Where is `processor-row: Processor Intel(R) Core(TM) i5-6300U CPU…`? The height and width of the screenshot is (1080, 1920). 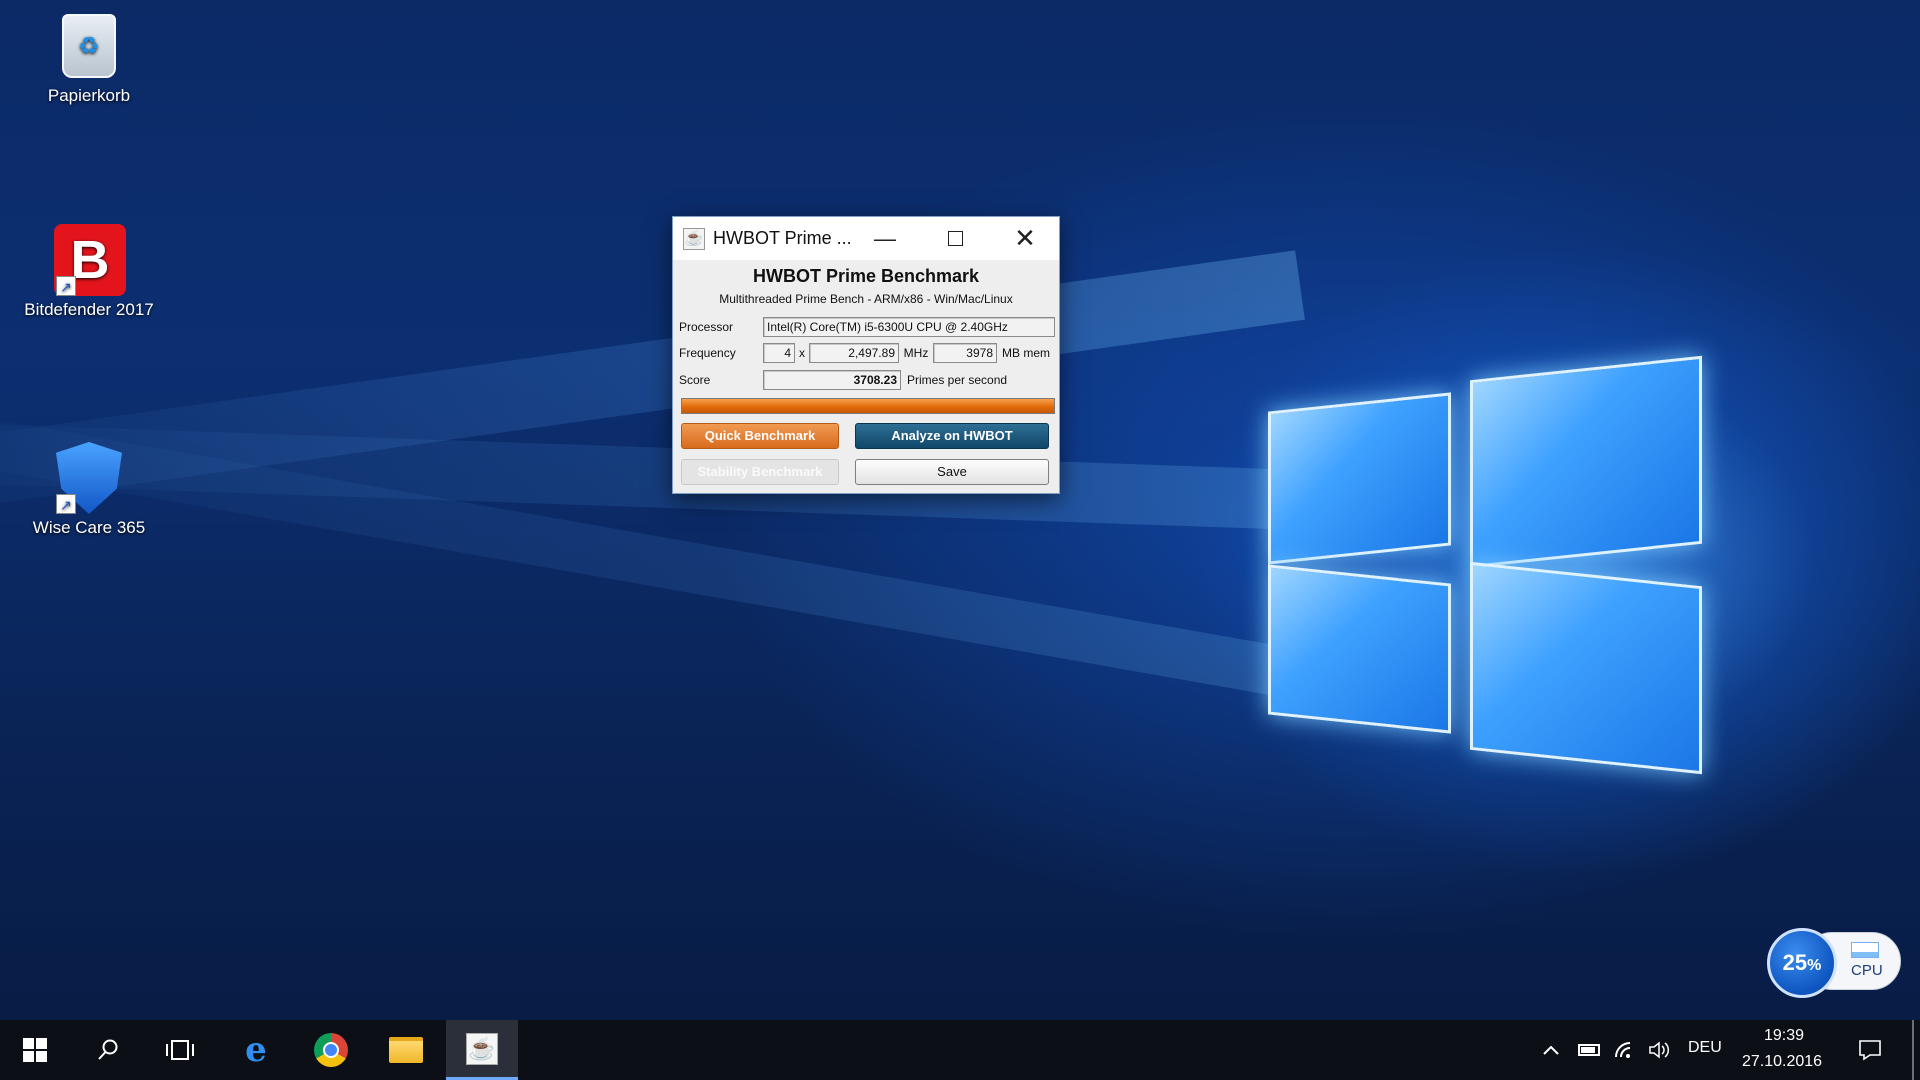
processor-row: Processor Intel(R) Core(TM) i5-6300U CPU… is located at coordinates (867, 327).